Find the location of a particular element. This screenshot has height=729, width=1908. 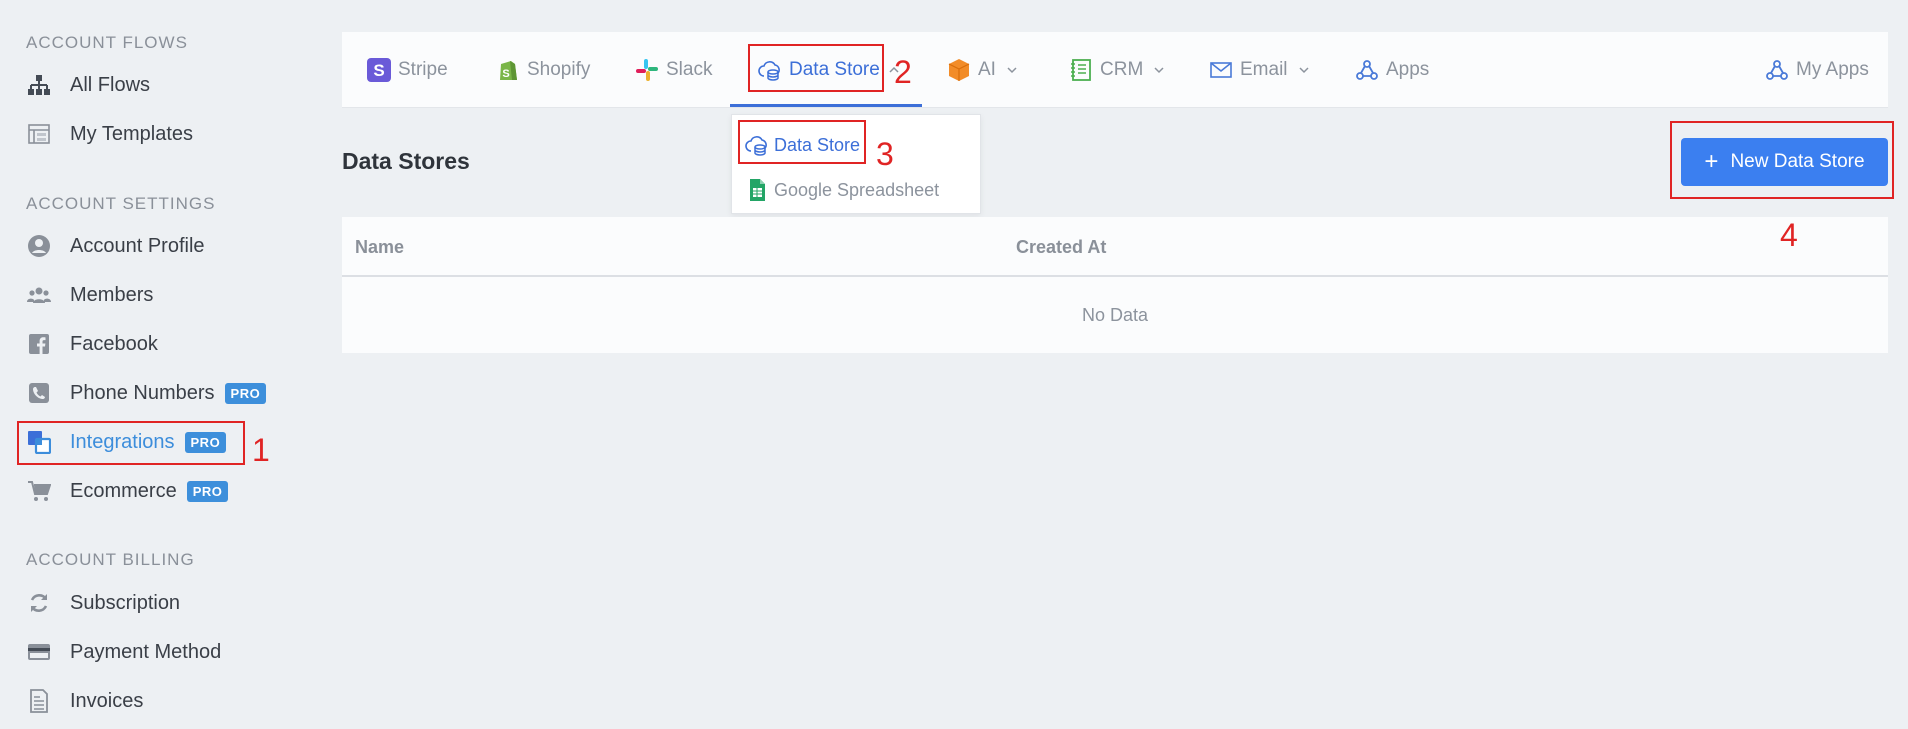

sitemap-icon is located at coordinates (39, 85).